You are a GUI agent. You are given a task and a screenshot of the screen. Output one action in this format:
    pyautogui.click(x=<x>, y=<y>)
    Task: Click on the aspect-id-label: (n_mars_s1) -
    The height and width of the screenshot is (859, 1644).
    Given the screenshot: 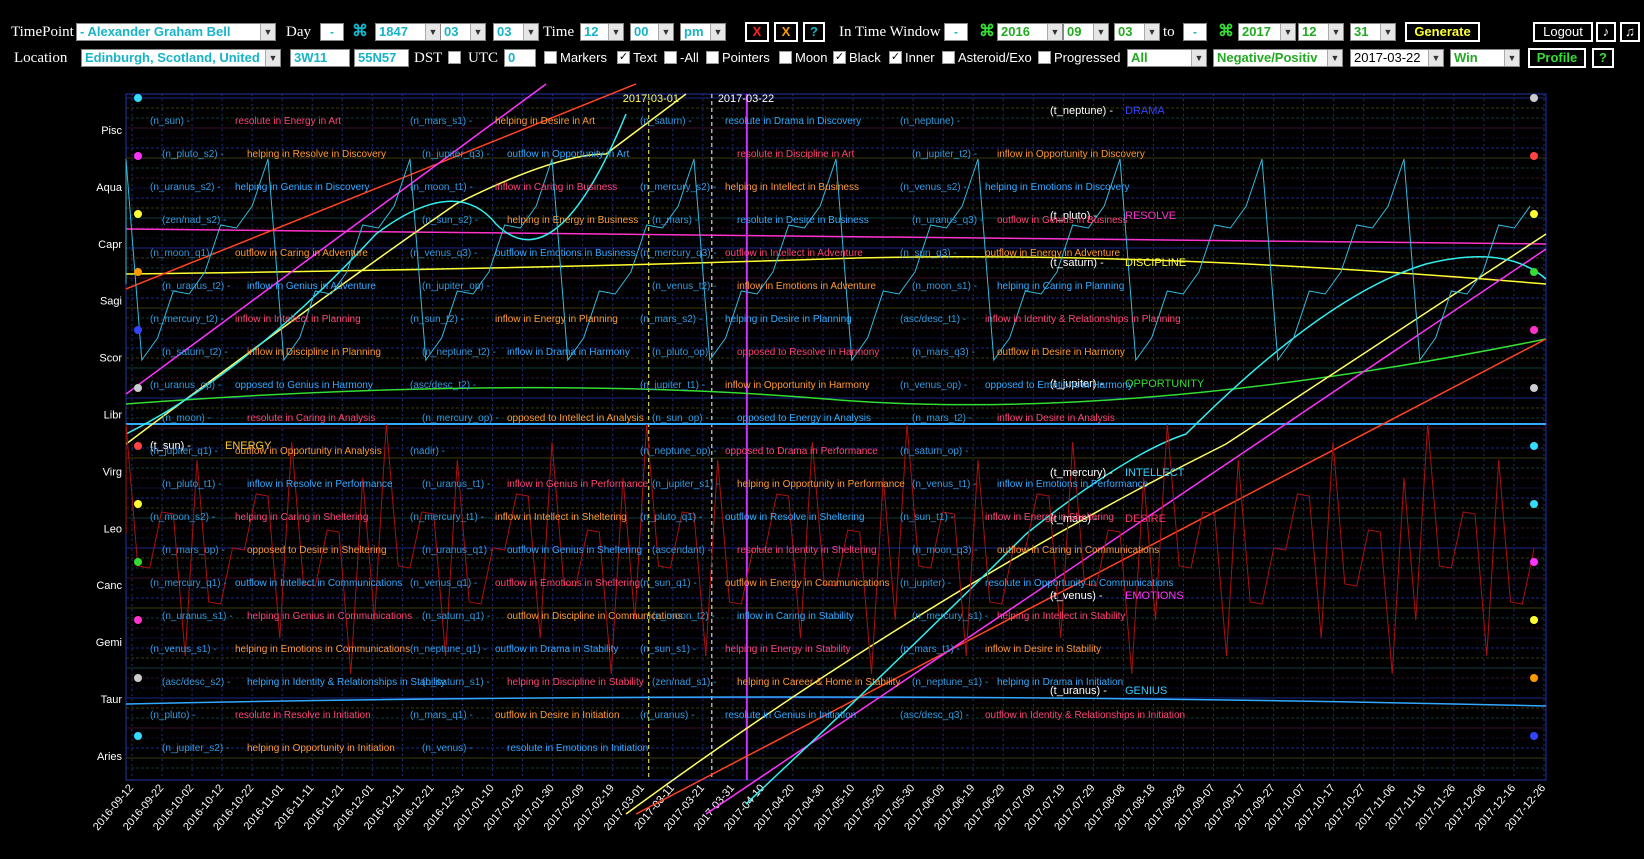 What is the action you would take?
    pyautogui.click(x=441, y=121)
    